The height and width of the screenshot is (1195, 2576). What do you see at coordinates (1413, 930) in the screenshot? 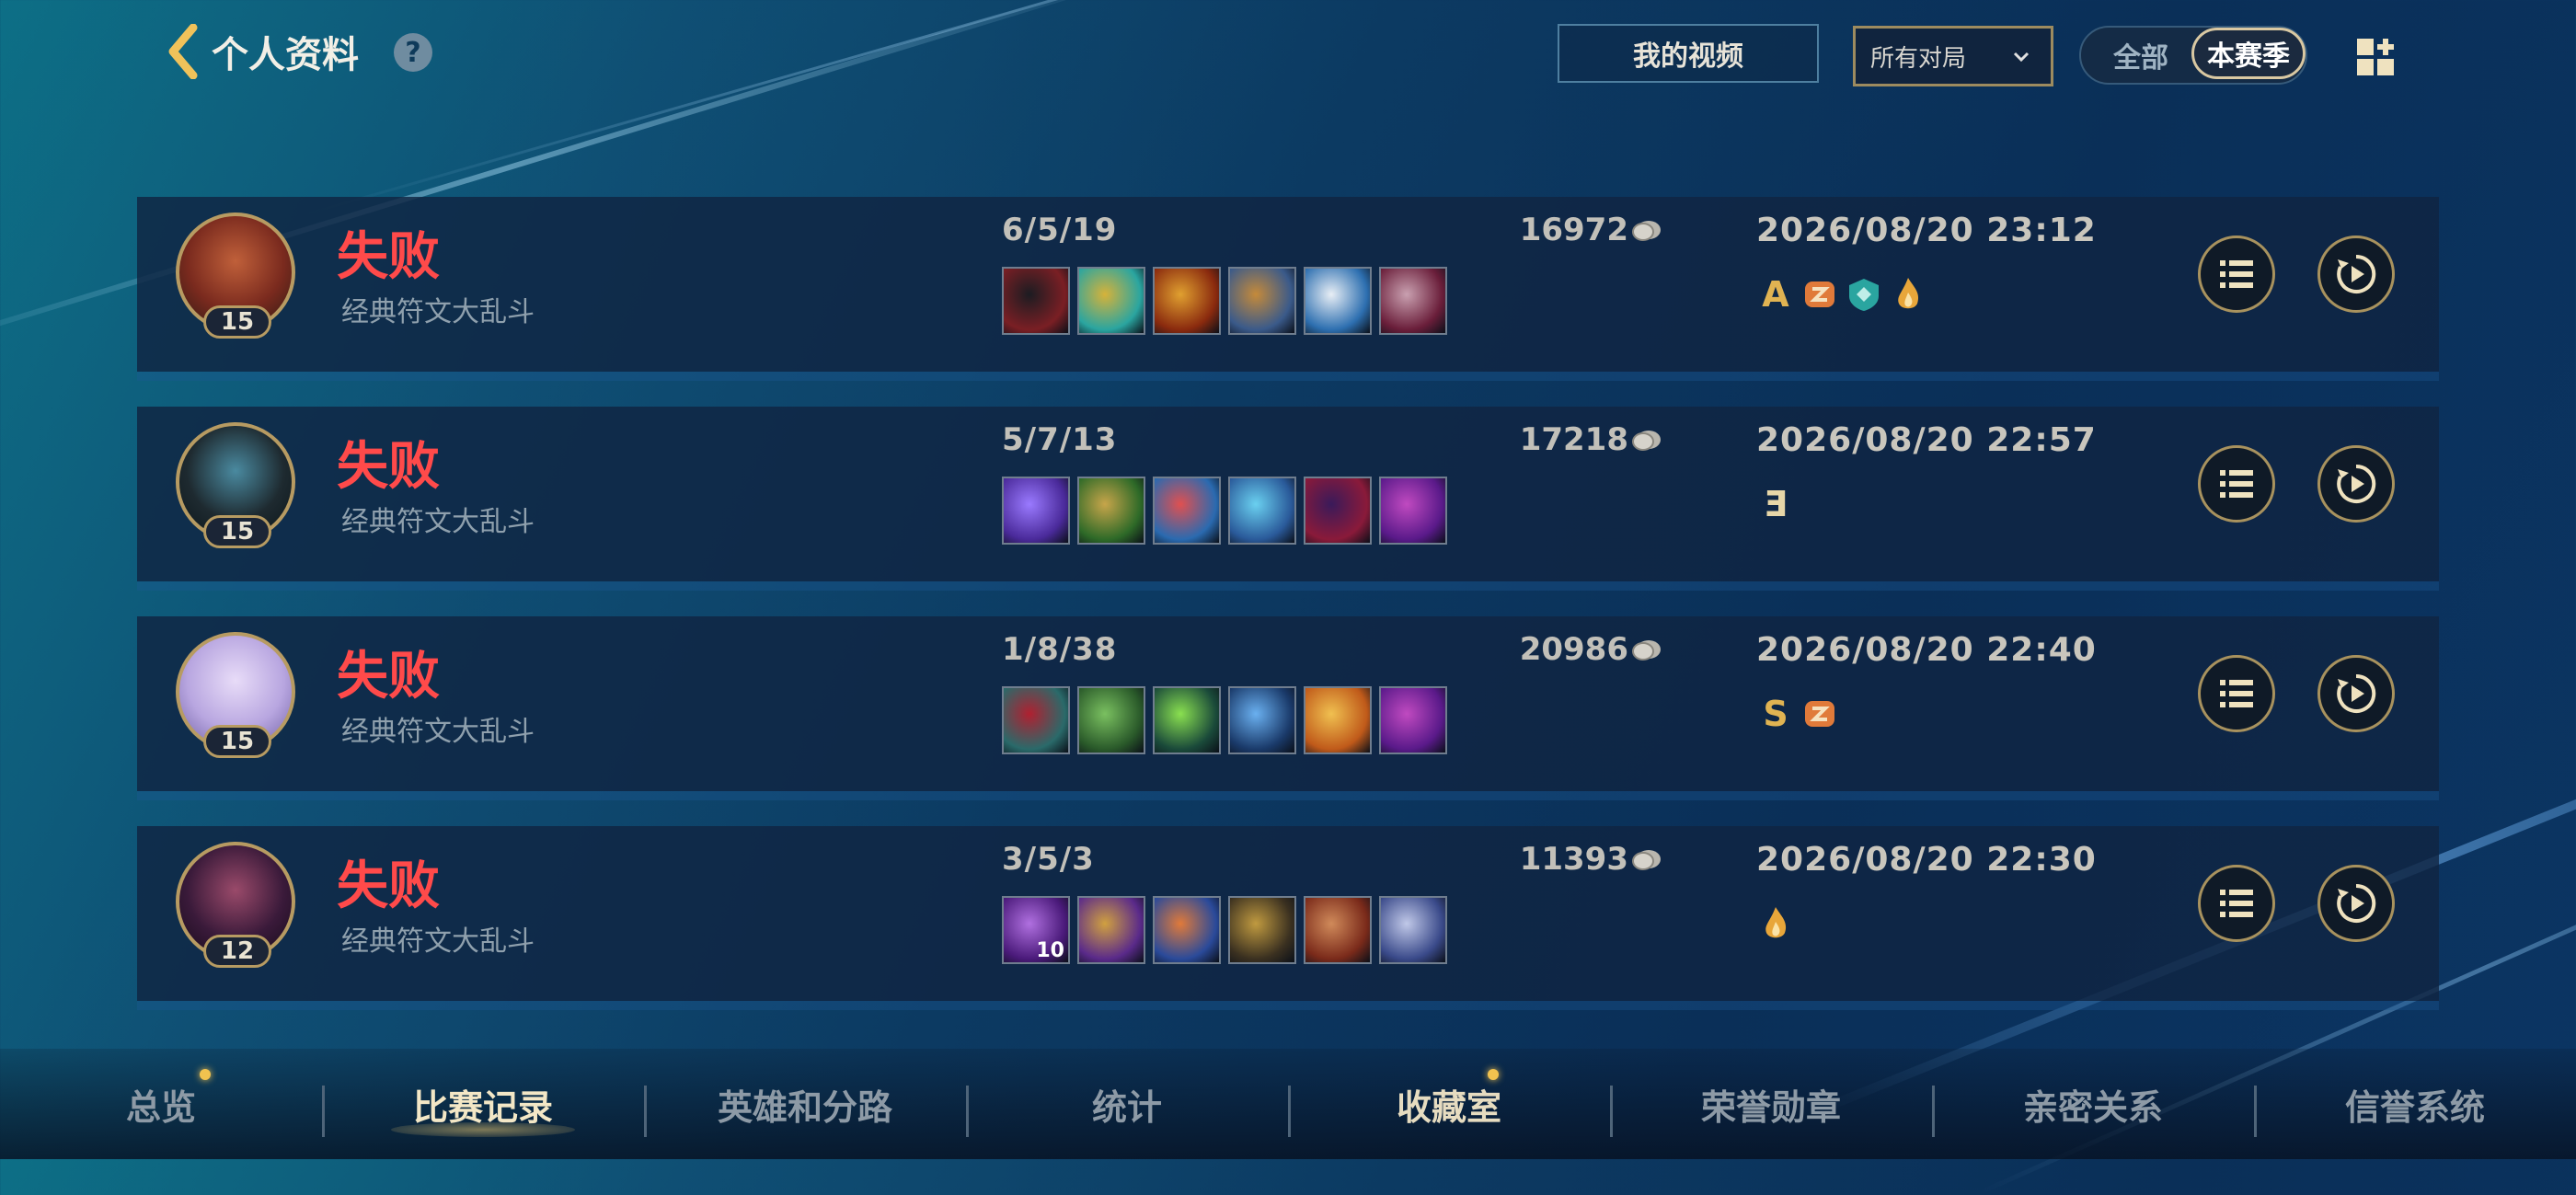
I see `swift-boots-item-icon` at bounding box center [1413, 930].